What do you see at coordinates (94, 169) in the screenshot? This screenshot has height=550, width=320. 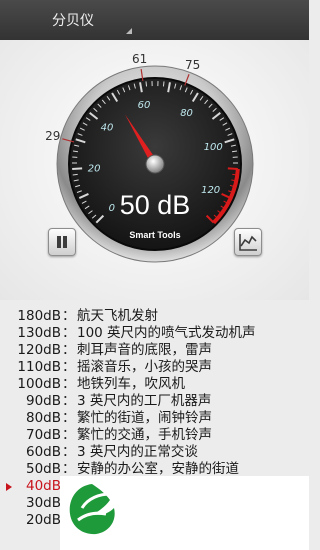 I see `gauge-scale-label: 20` at bounding box center [94, 169].